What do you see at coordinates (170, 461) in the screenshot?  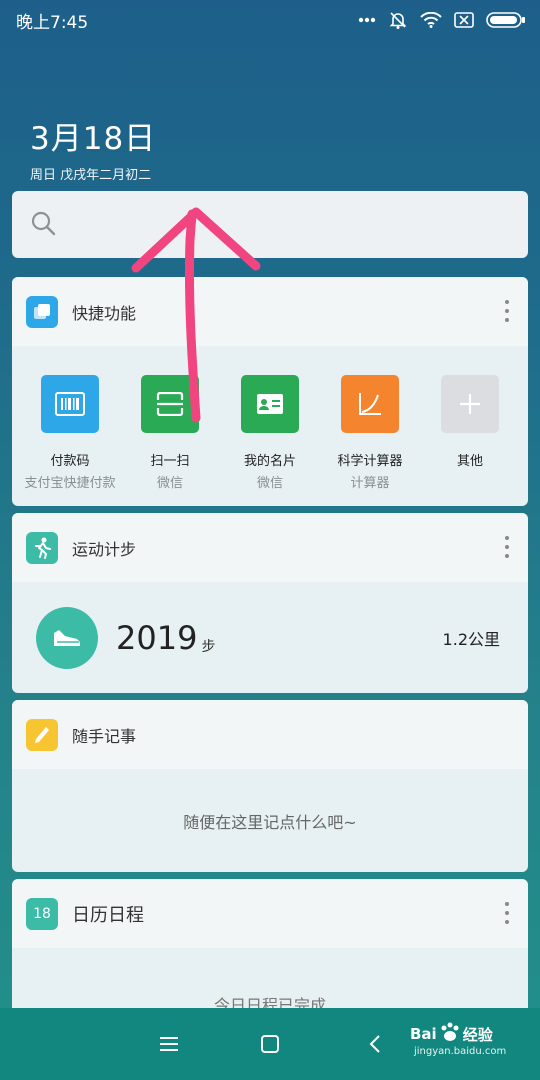 I see `shortcut-label: 扫一扫` at bounding box center [170, 461].